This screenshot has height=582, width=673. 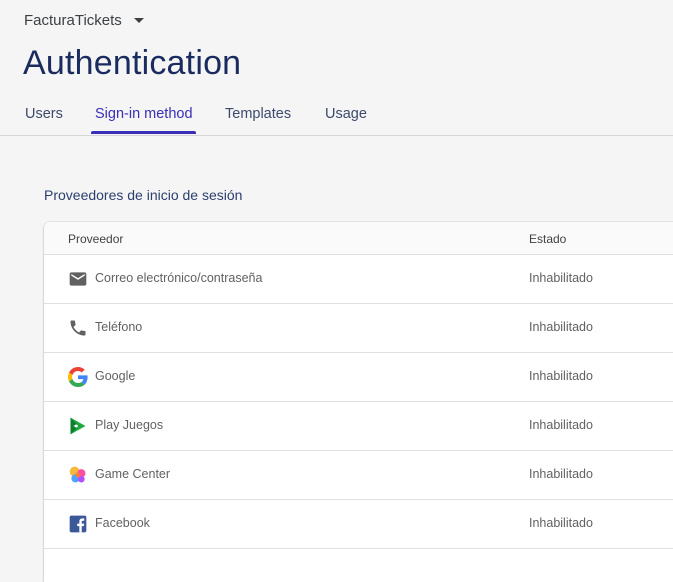 What do you see at coordinates (78, 426) in the screenshot?
I see `play-games-icon` at bounding box center [78, 426].